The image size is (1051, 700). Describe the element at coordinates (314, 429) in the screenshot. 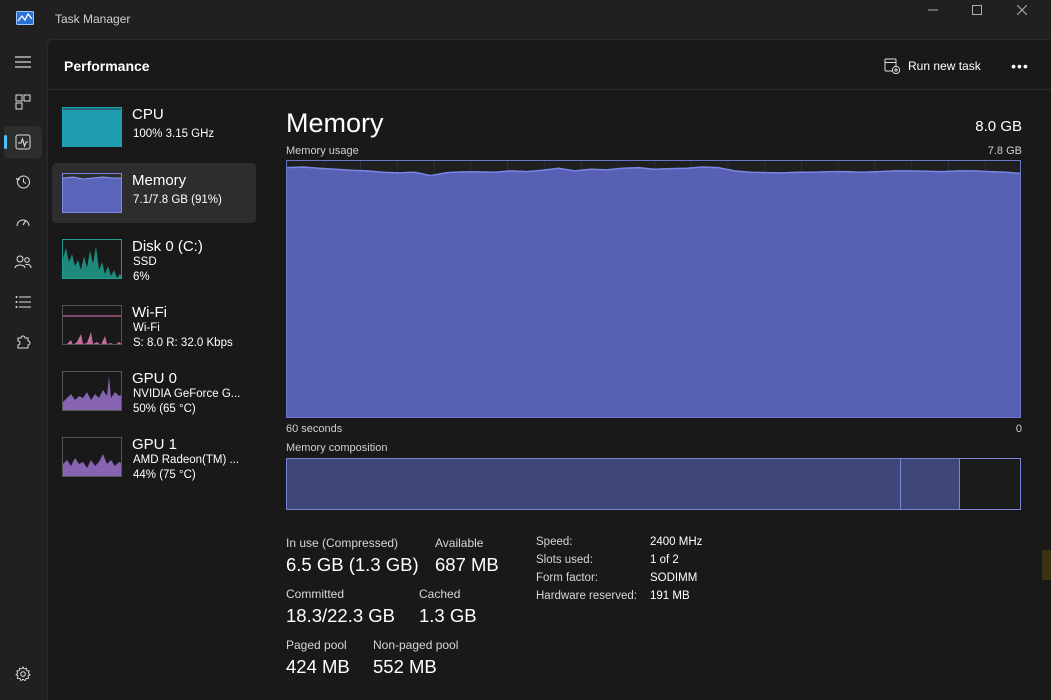

I see `time-axis-left: 60 seconds` at that location.